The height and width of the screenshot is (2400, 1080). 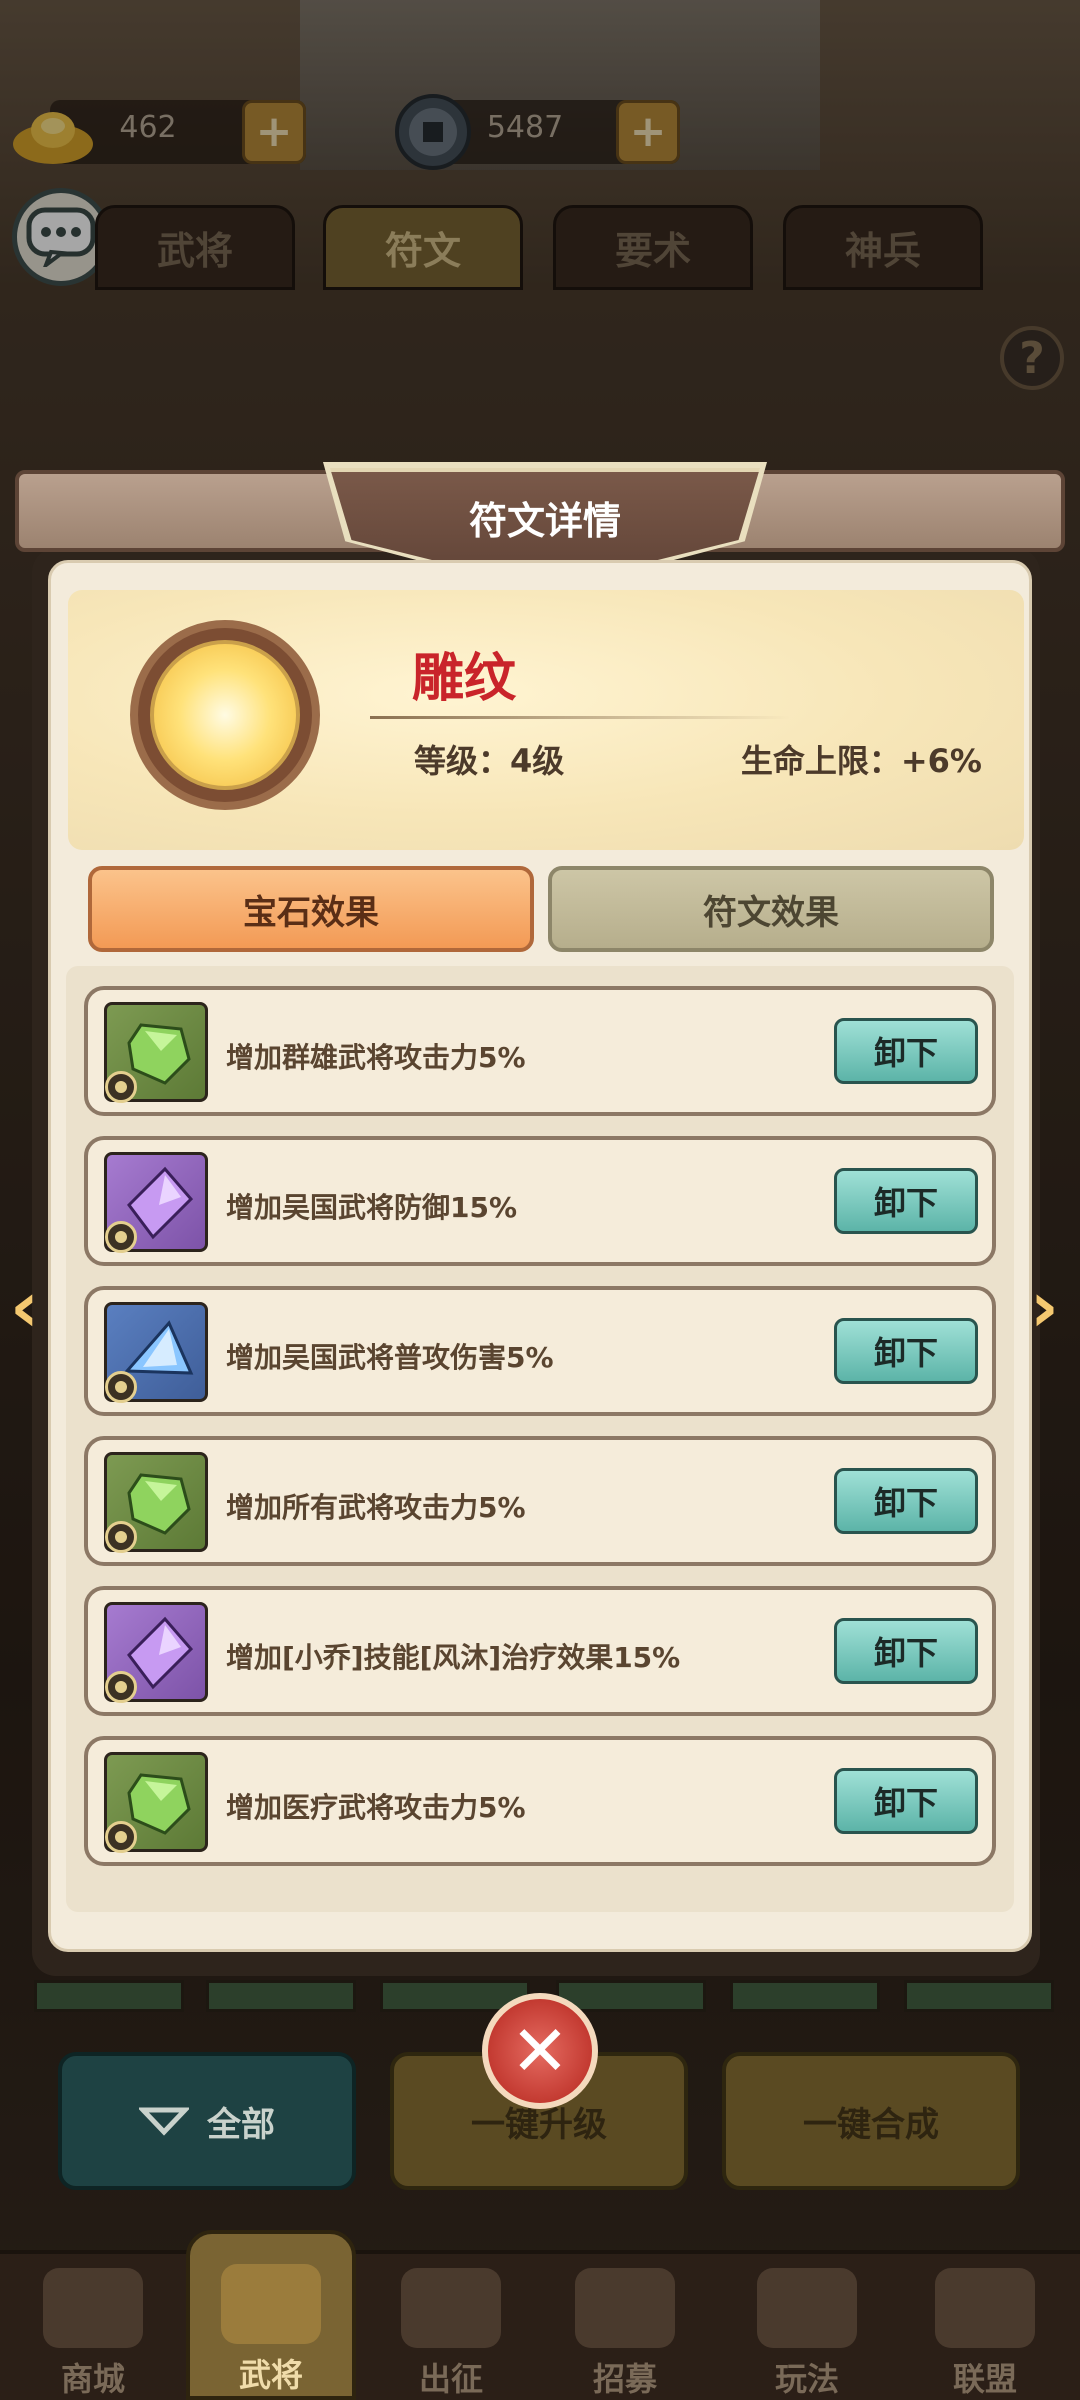 I want to click on gem-effect-text: 增加群雄武将攻击力5%, so click(x=376, y=1057).